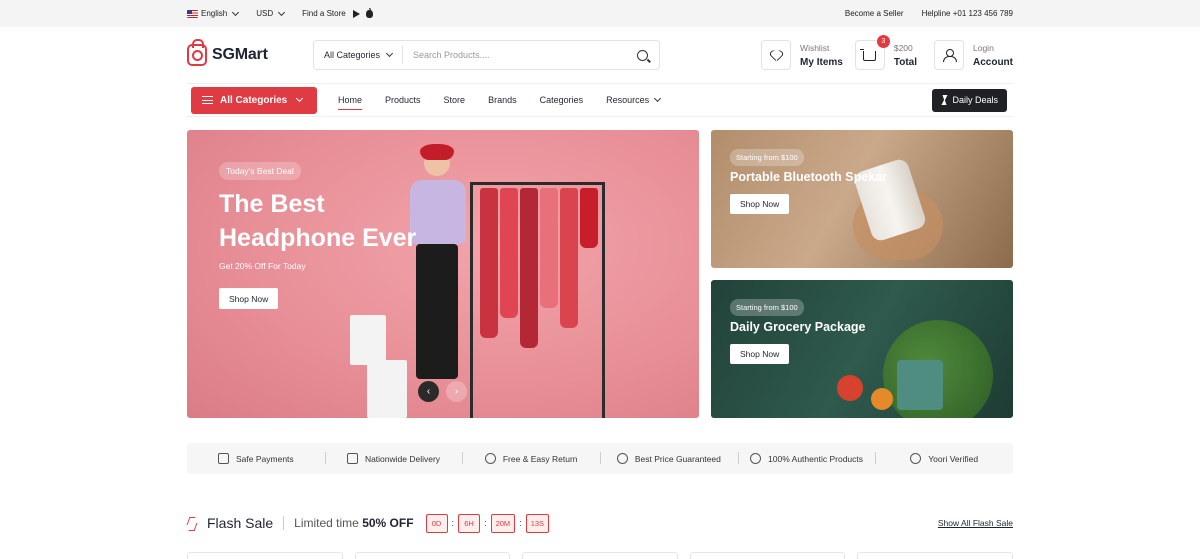  I want to click on cart: 3 $200 Total, so click(885, 52).